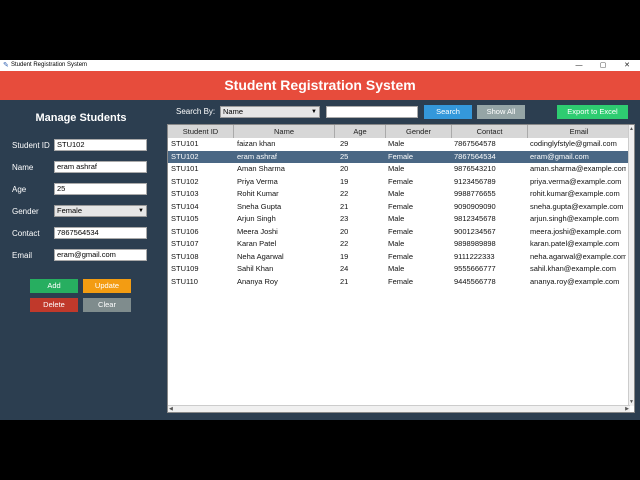 The image size is (640, 480). What do you see at coordinates (257, 243) in the screenshot?
I see `table-cell: Karan Patel` at bounding box center [257, 243].